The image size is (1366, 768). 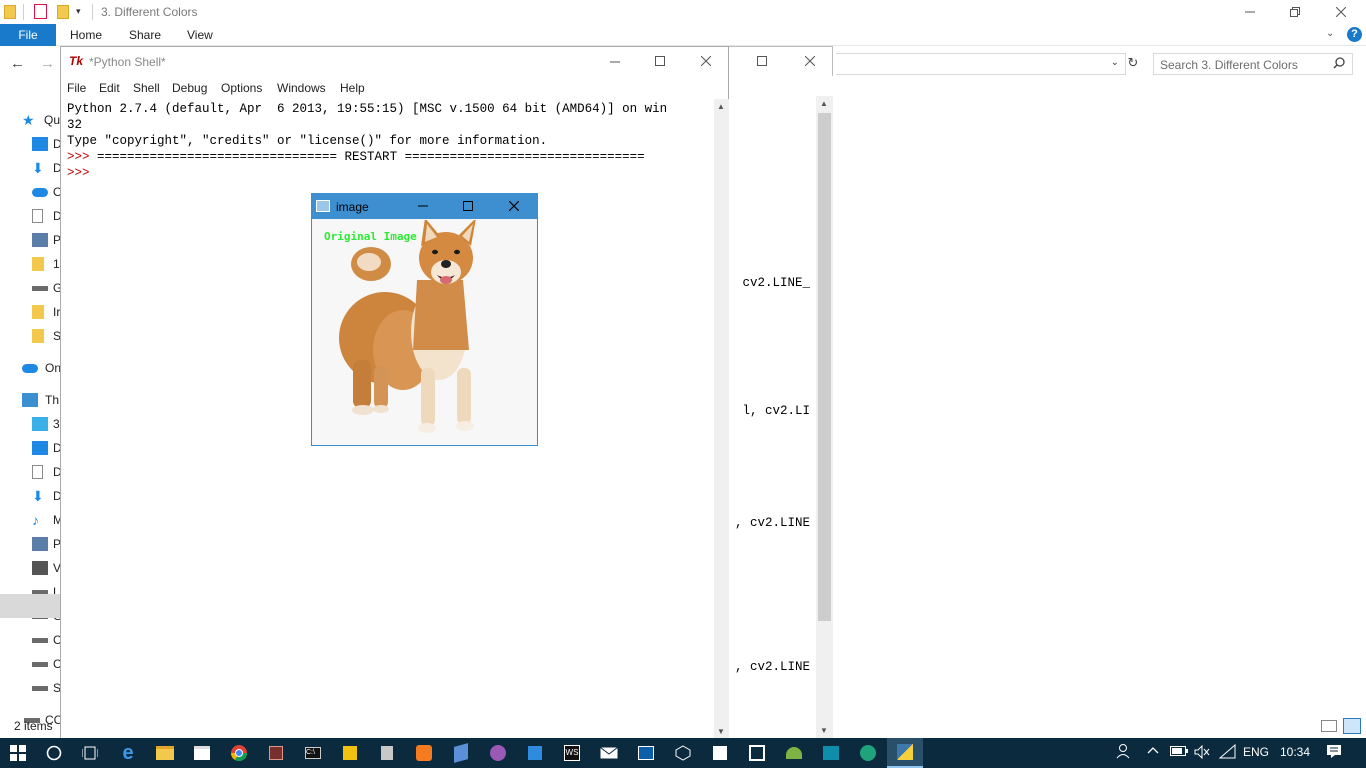 I want to click on taskbar-visual-studio, so click(x=757, y=753).